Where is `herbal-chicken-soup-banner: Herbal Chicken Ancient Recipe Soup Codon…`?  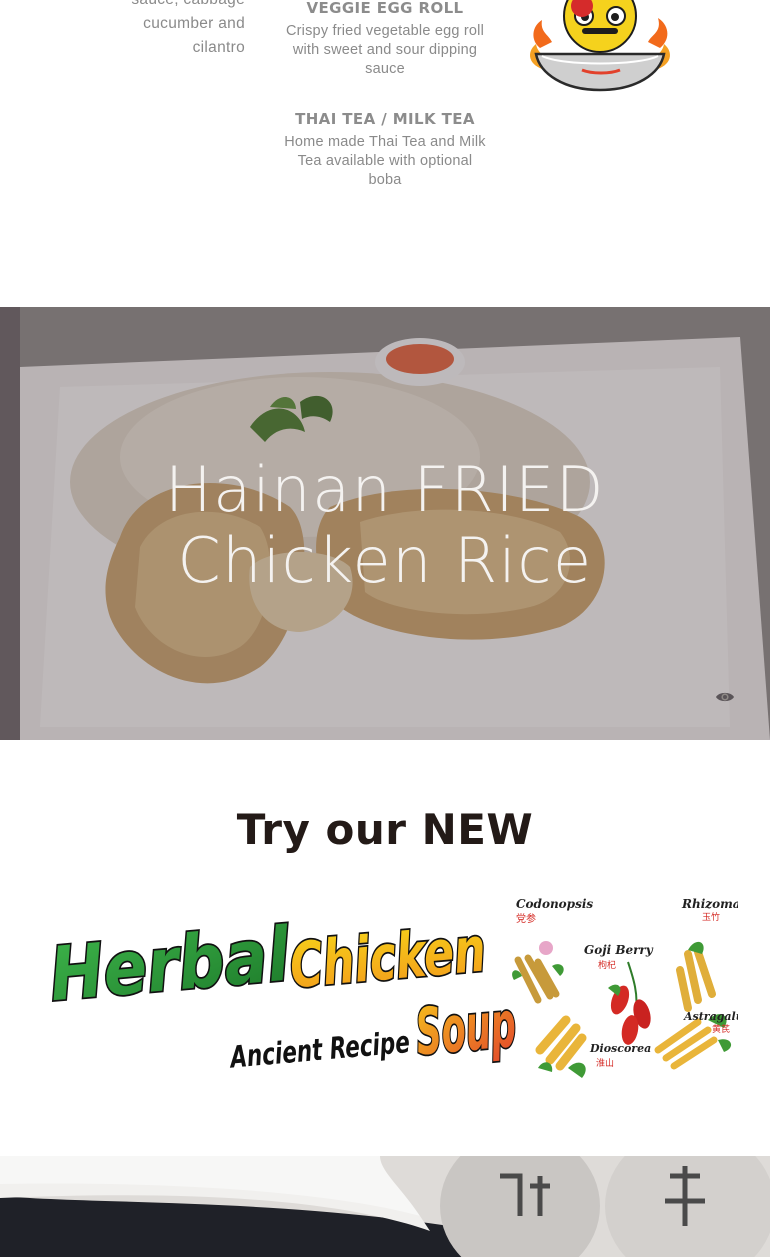
herbal-chicken-soup-banner: Herbal Chicken Ancient Recipe Soup Codon… is located at coordinates (393, 990).